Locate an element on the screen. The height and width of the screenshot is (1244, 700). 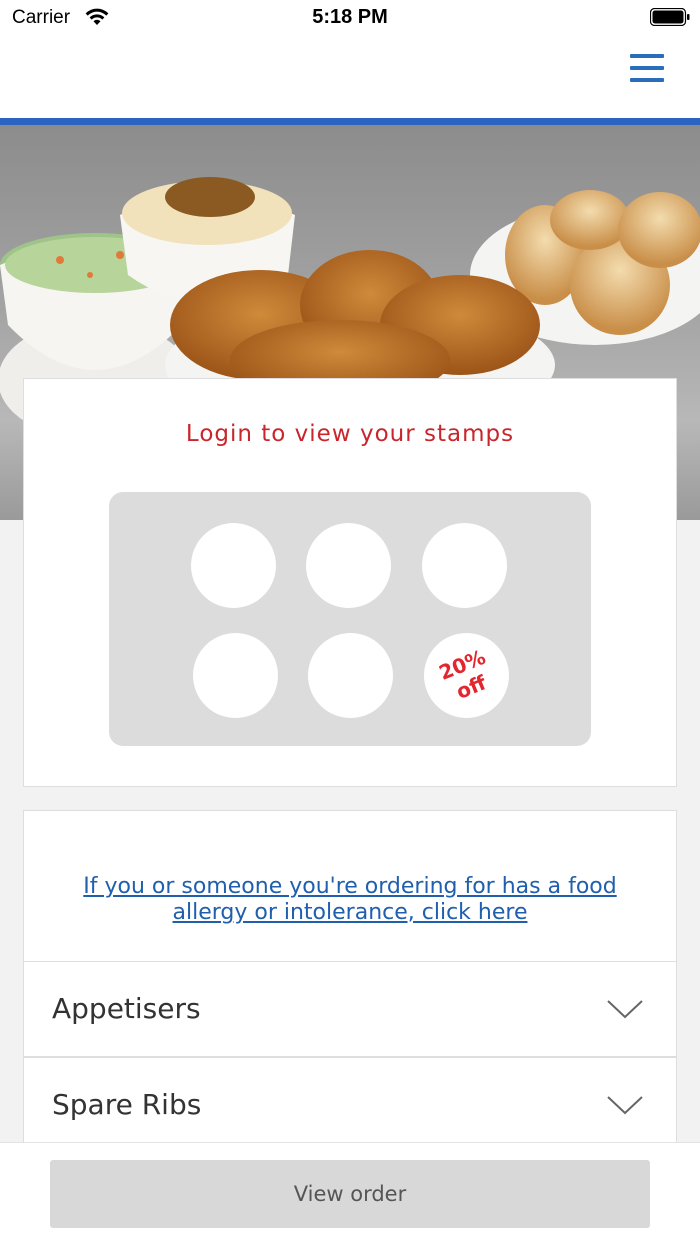
reward-label: 20% off is located at coordinates (466, 675).